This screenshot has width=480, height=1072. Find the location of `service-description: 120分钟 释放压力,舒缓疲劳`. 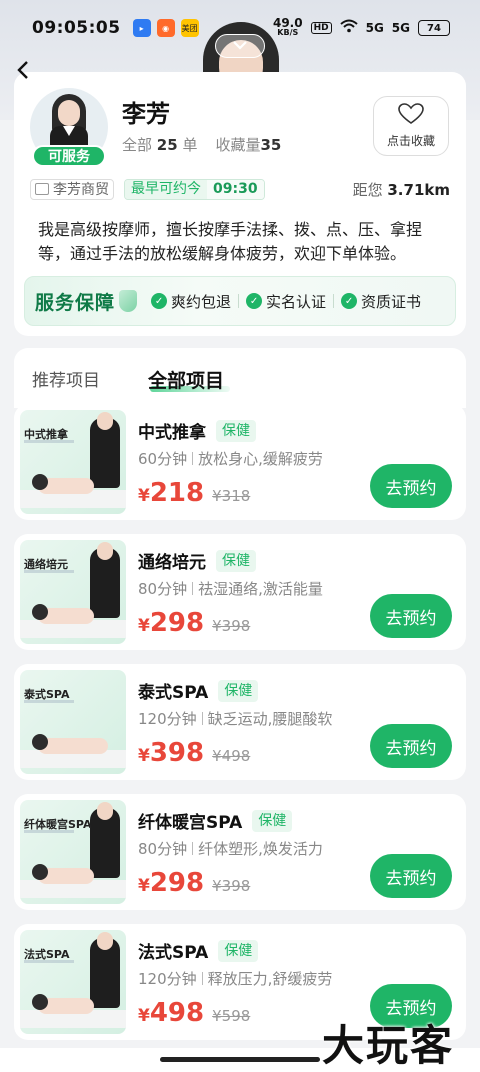

service-description: 120分钟 释放压力,舒缓疲劳 is located at coordinates (235, 979).